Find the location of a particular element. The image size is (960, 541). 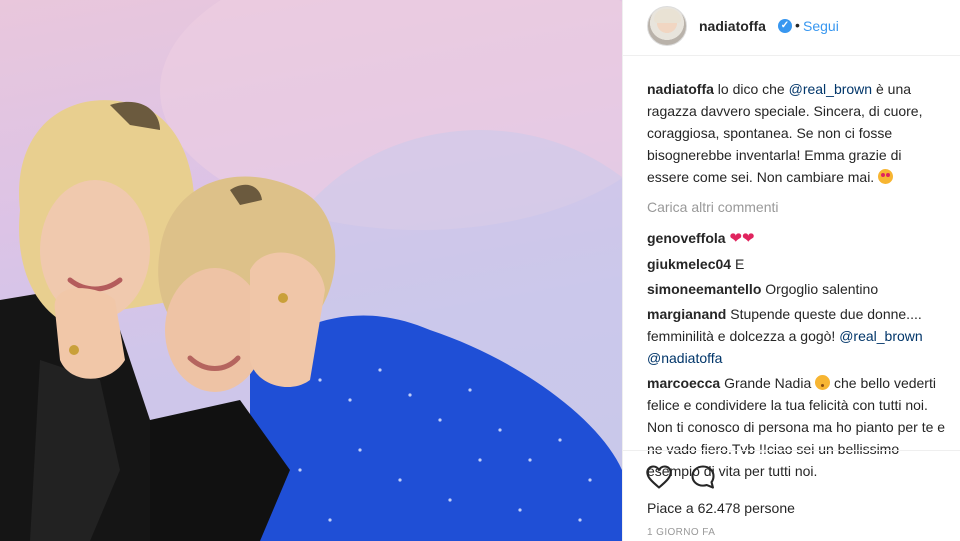

comment-text: E is located at coordinates (739, 264).